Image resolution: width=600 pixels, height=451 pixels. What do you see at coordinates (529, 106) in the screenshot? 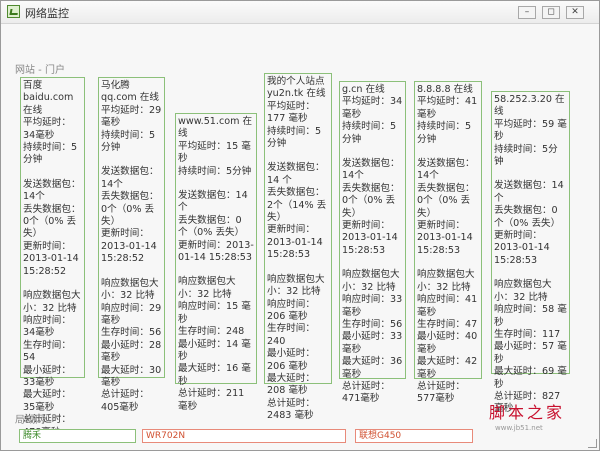
I see `site-name: 58.252.3.20 在线` at bounding box center [529, 106].